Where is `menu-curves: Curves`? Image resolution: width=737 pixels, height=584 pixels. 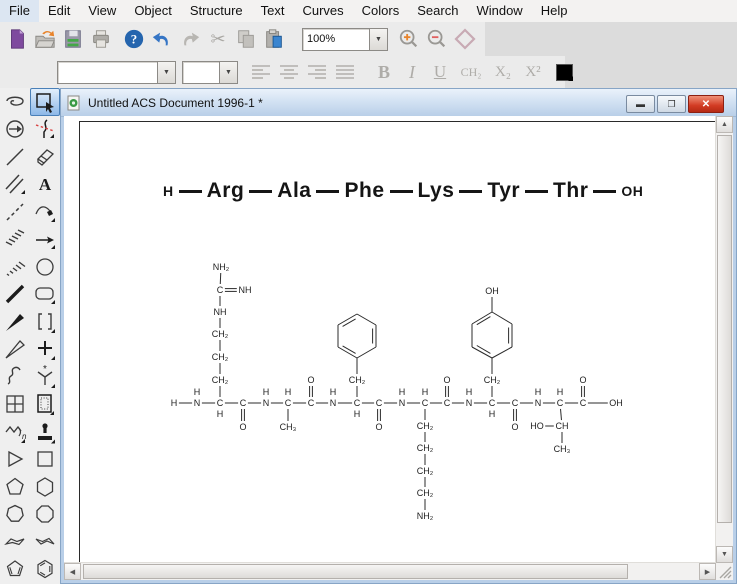 menu-curves: Curves is located at coordinates (322, 11).